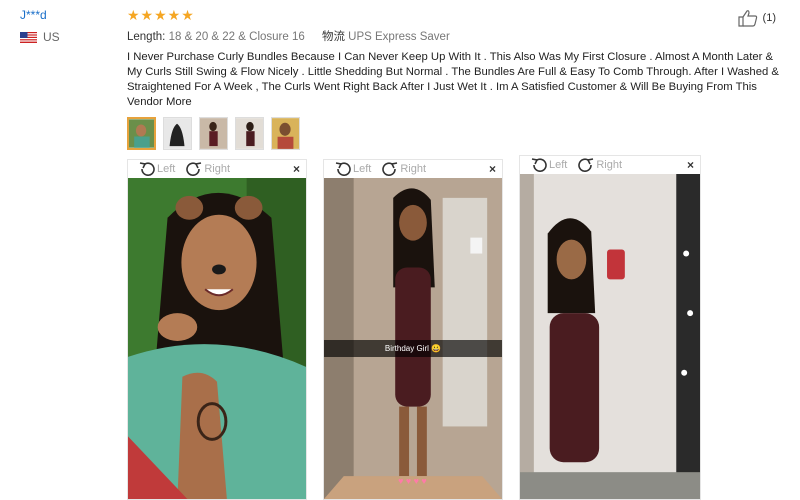 Image resolution: width=800 pixels, height=500 pixels. Describe the element at coordinates (413, 338) in the screenshot. I see `review-photo: ♥ ♥ ♥ ♥ Birthday Girl 😀` at that location.